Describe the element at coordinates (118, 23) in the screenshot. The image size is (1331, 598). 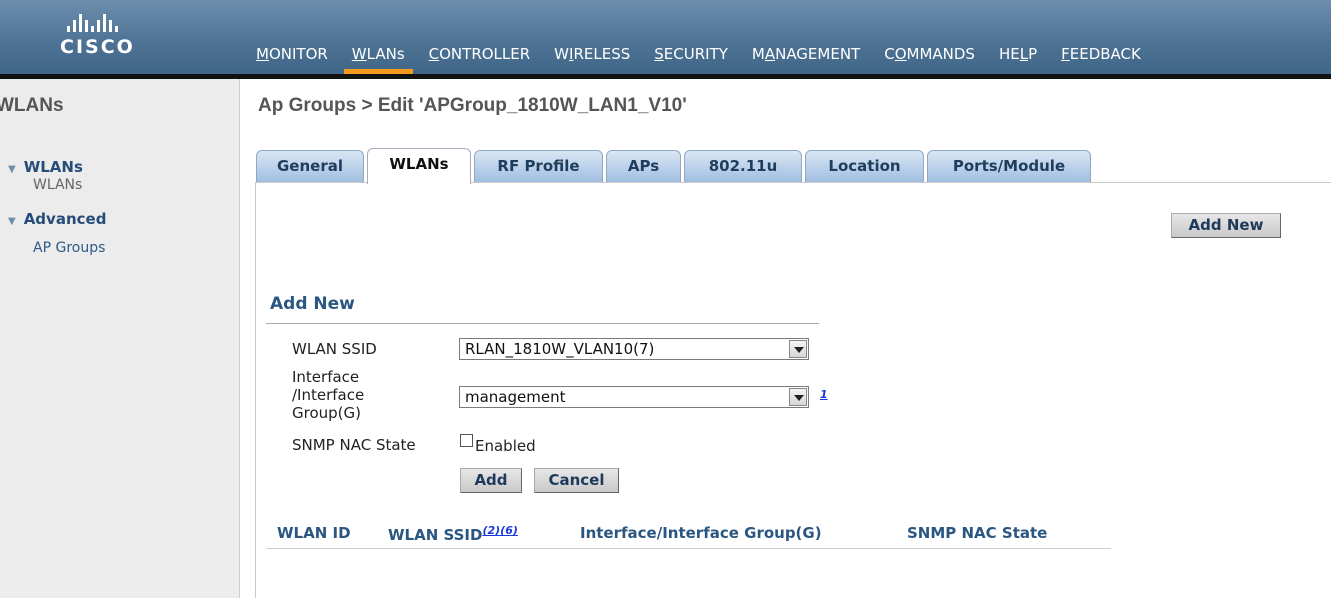
I see `cisco-logo-bars-icon` at that location.